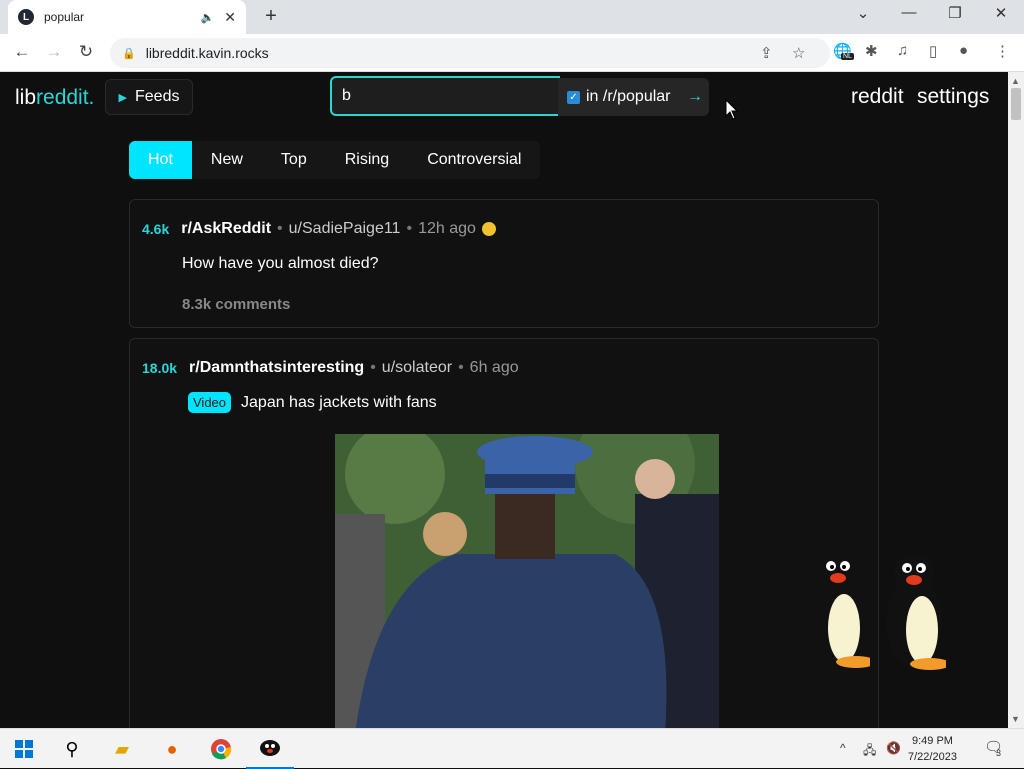 The width and height of the screenshot is (1024, 769). What do you see at coordinates (893, 748) in the screenshot?
I see `volume-muted-icon: 🔇` at bounding box center [893, 748].